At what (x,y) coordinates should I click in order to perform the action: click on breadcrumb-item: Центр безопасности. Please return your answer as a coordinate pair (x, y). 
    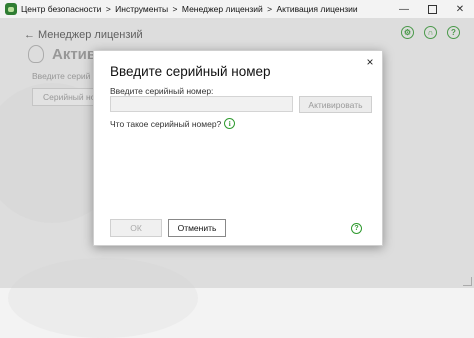
    Looking at the image, I should click on (61, 9).